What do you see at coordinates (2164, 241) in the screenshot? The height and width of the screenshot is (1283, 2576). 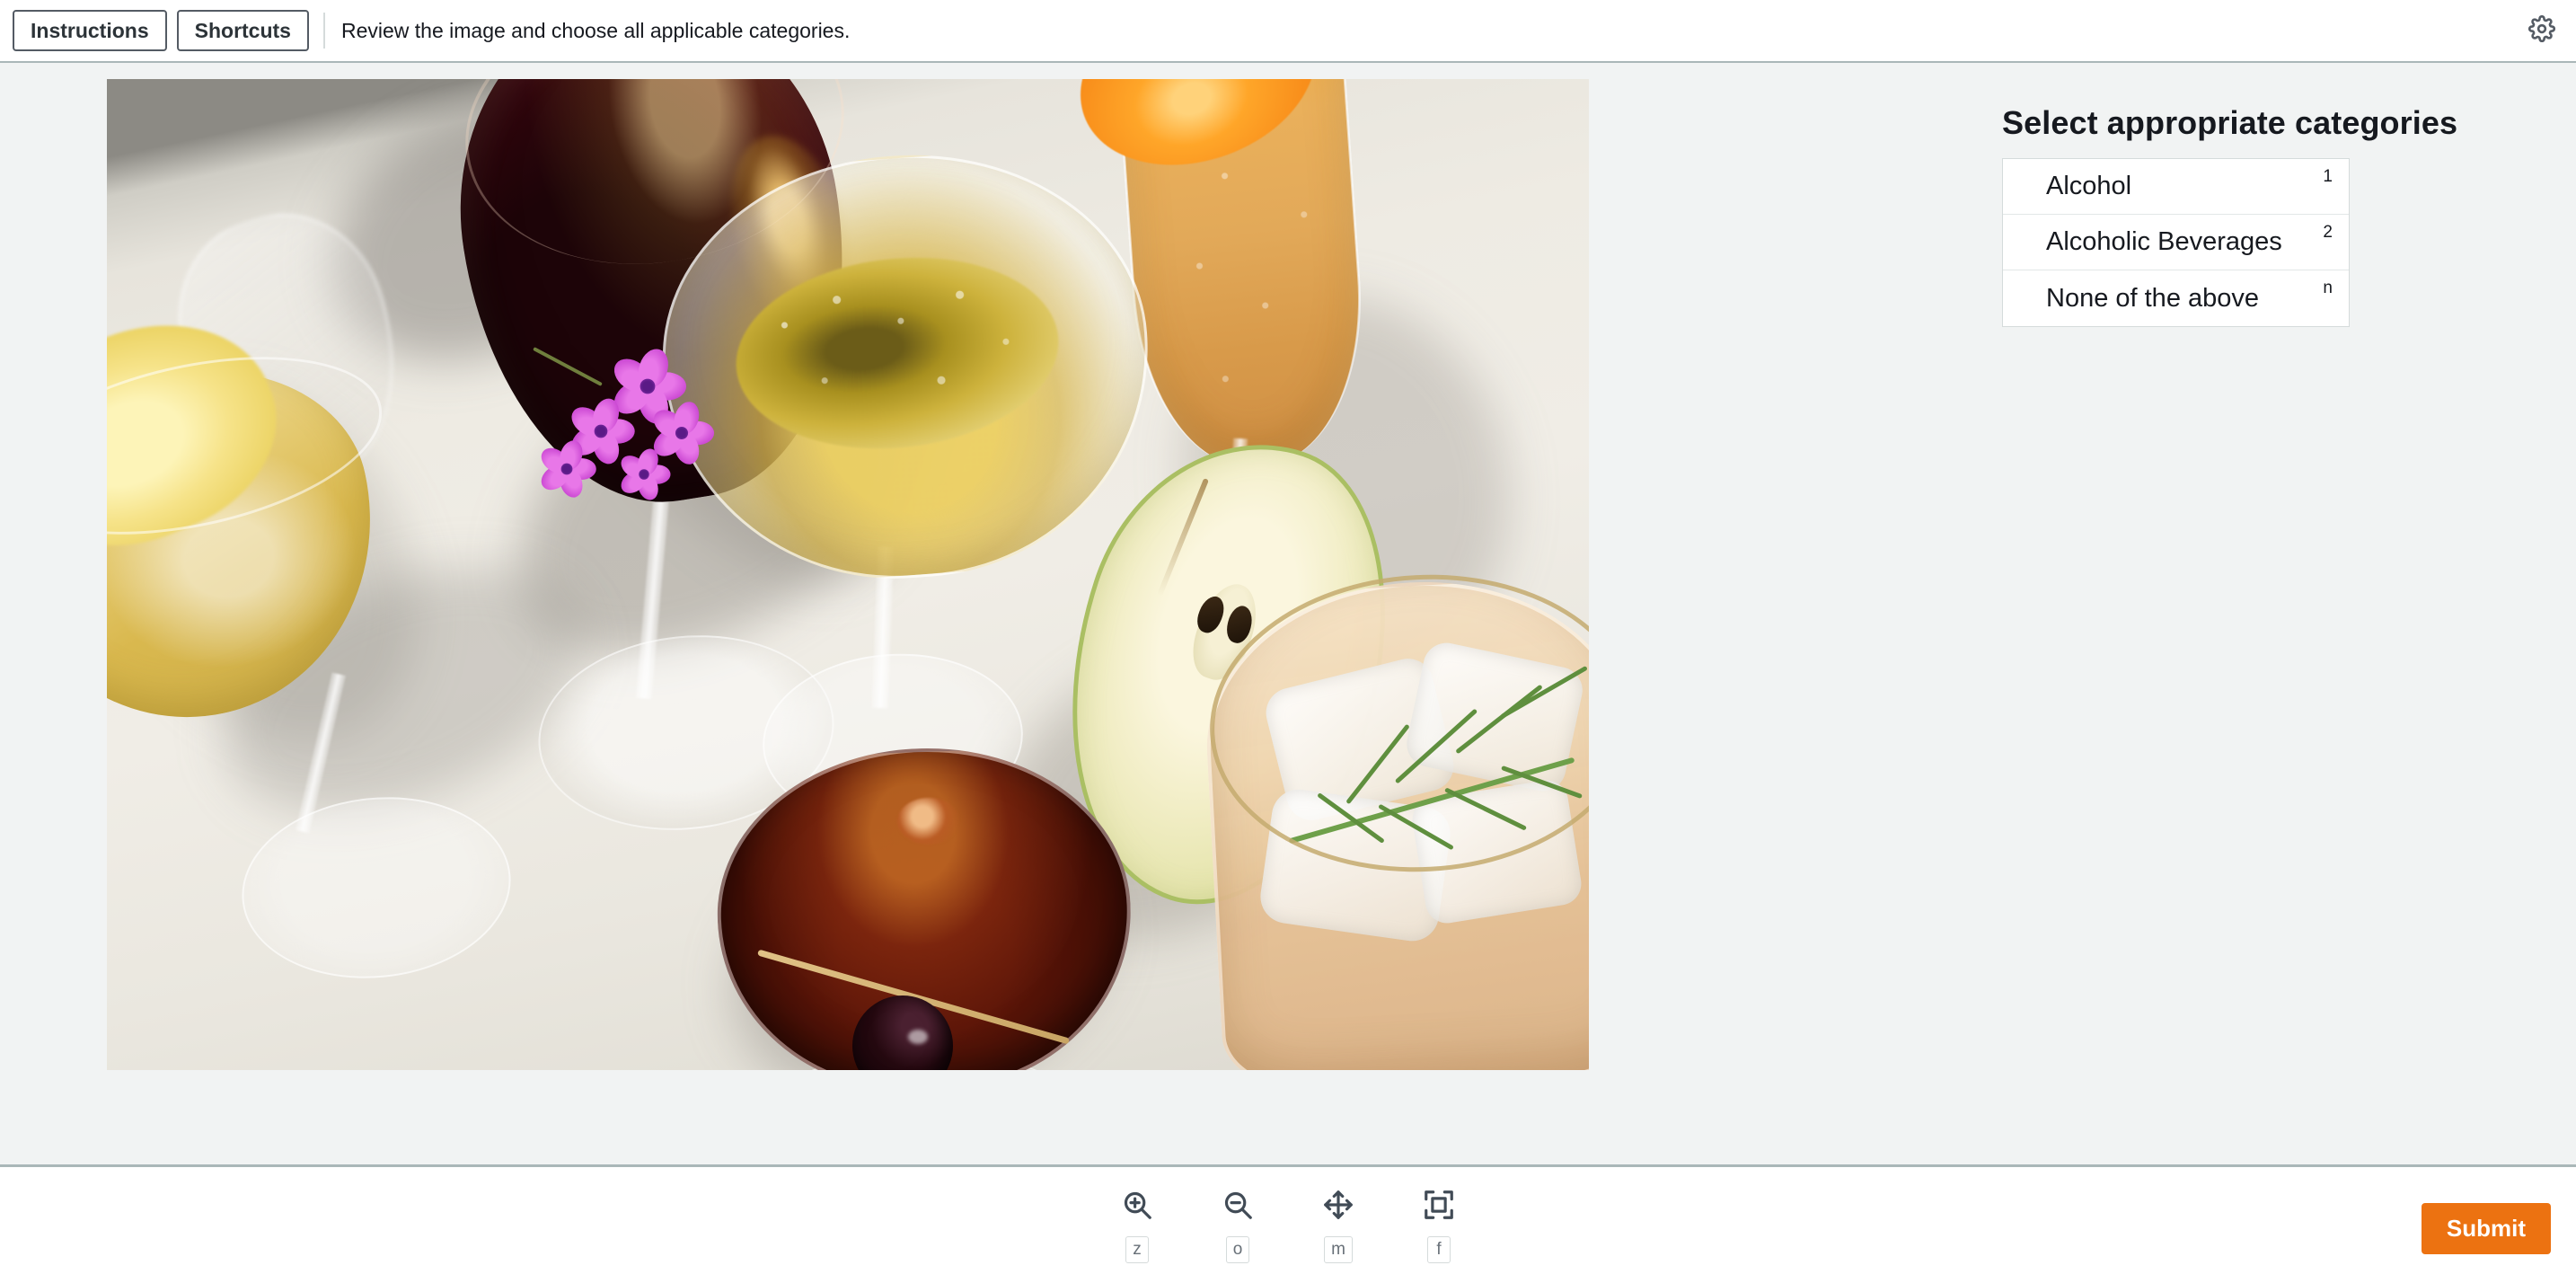 I see `category-option-label: Alcoholic Beverages` at bounding box center [2164, 241].